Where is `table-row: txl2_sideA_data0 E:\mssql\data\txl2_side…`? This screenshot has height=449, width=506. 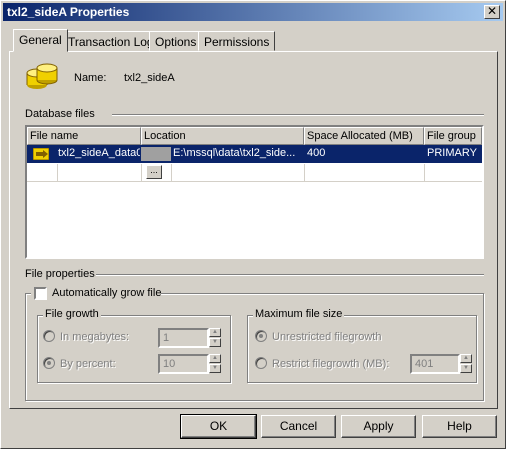 table-row: txl2_sideA_data0 E:\mssql\data\txl2_side… is located at coordinates (254, 154).